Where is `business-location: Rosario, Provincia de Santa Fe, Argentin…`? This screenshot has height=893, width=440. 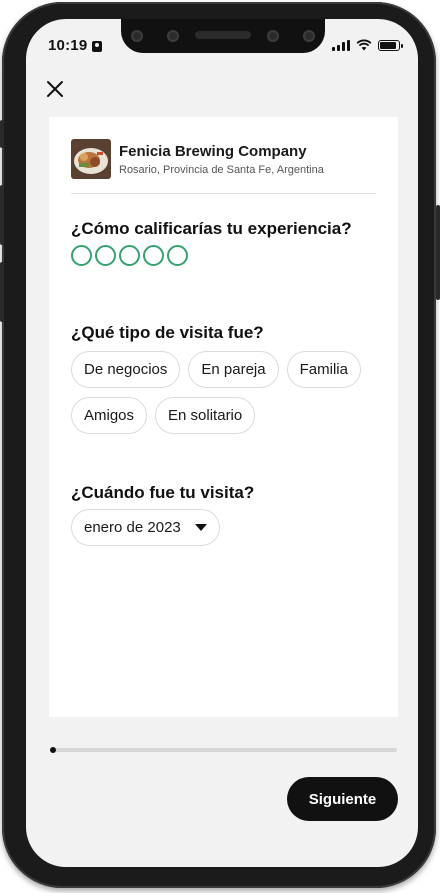 business-location: Rosario, Provincia de Santa Fe, Argentin… is located at coordinates (221, 169).